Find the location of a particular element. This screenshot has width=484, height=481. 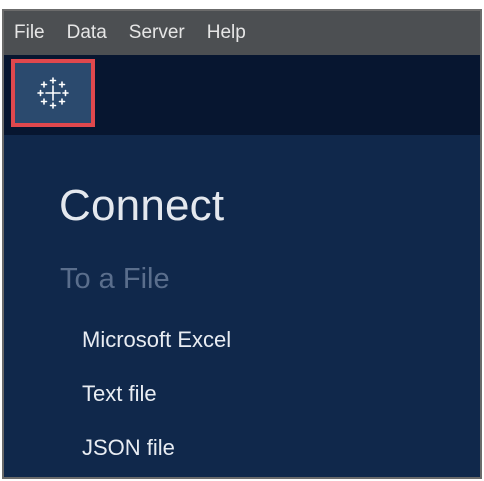

menu-bar: File Data Server Help is located at coordinates (242, 33).